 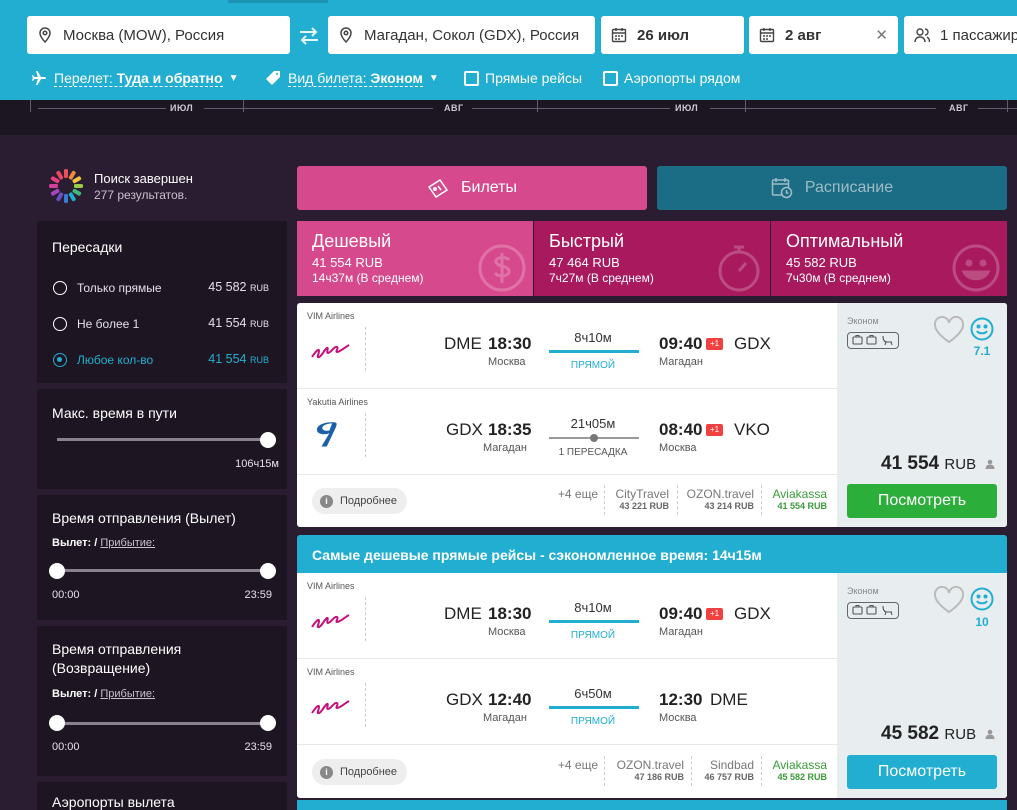 I want to click on stops-option-label: Только прямые, so click(x=119, y=288).